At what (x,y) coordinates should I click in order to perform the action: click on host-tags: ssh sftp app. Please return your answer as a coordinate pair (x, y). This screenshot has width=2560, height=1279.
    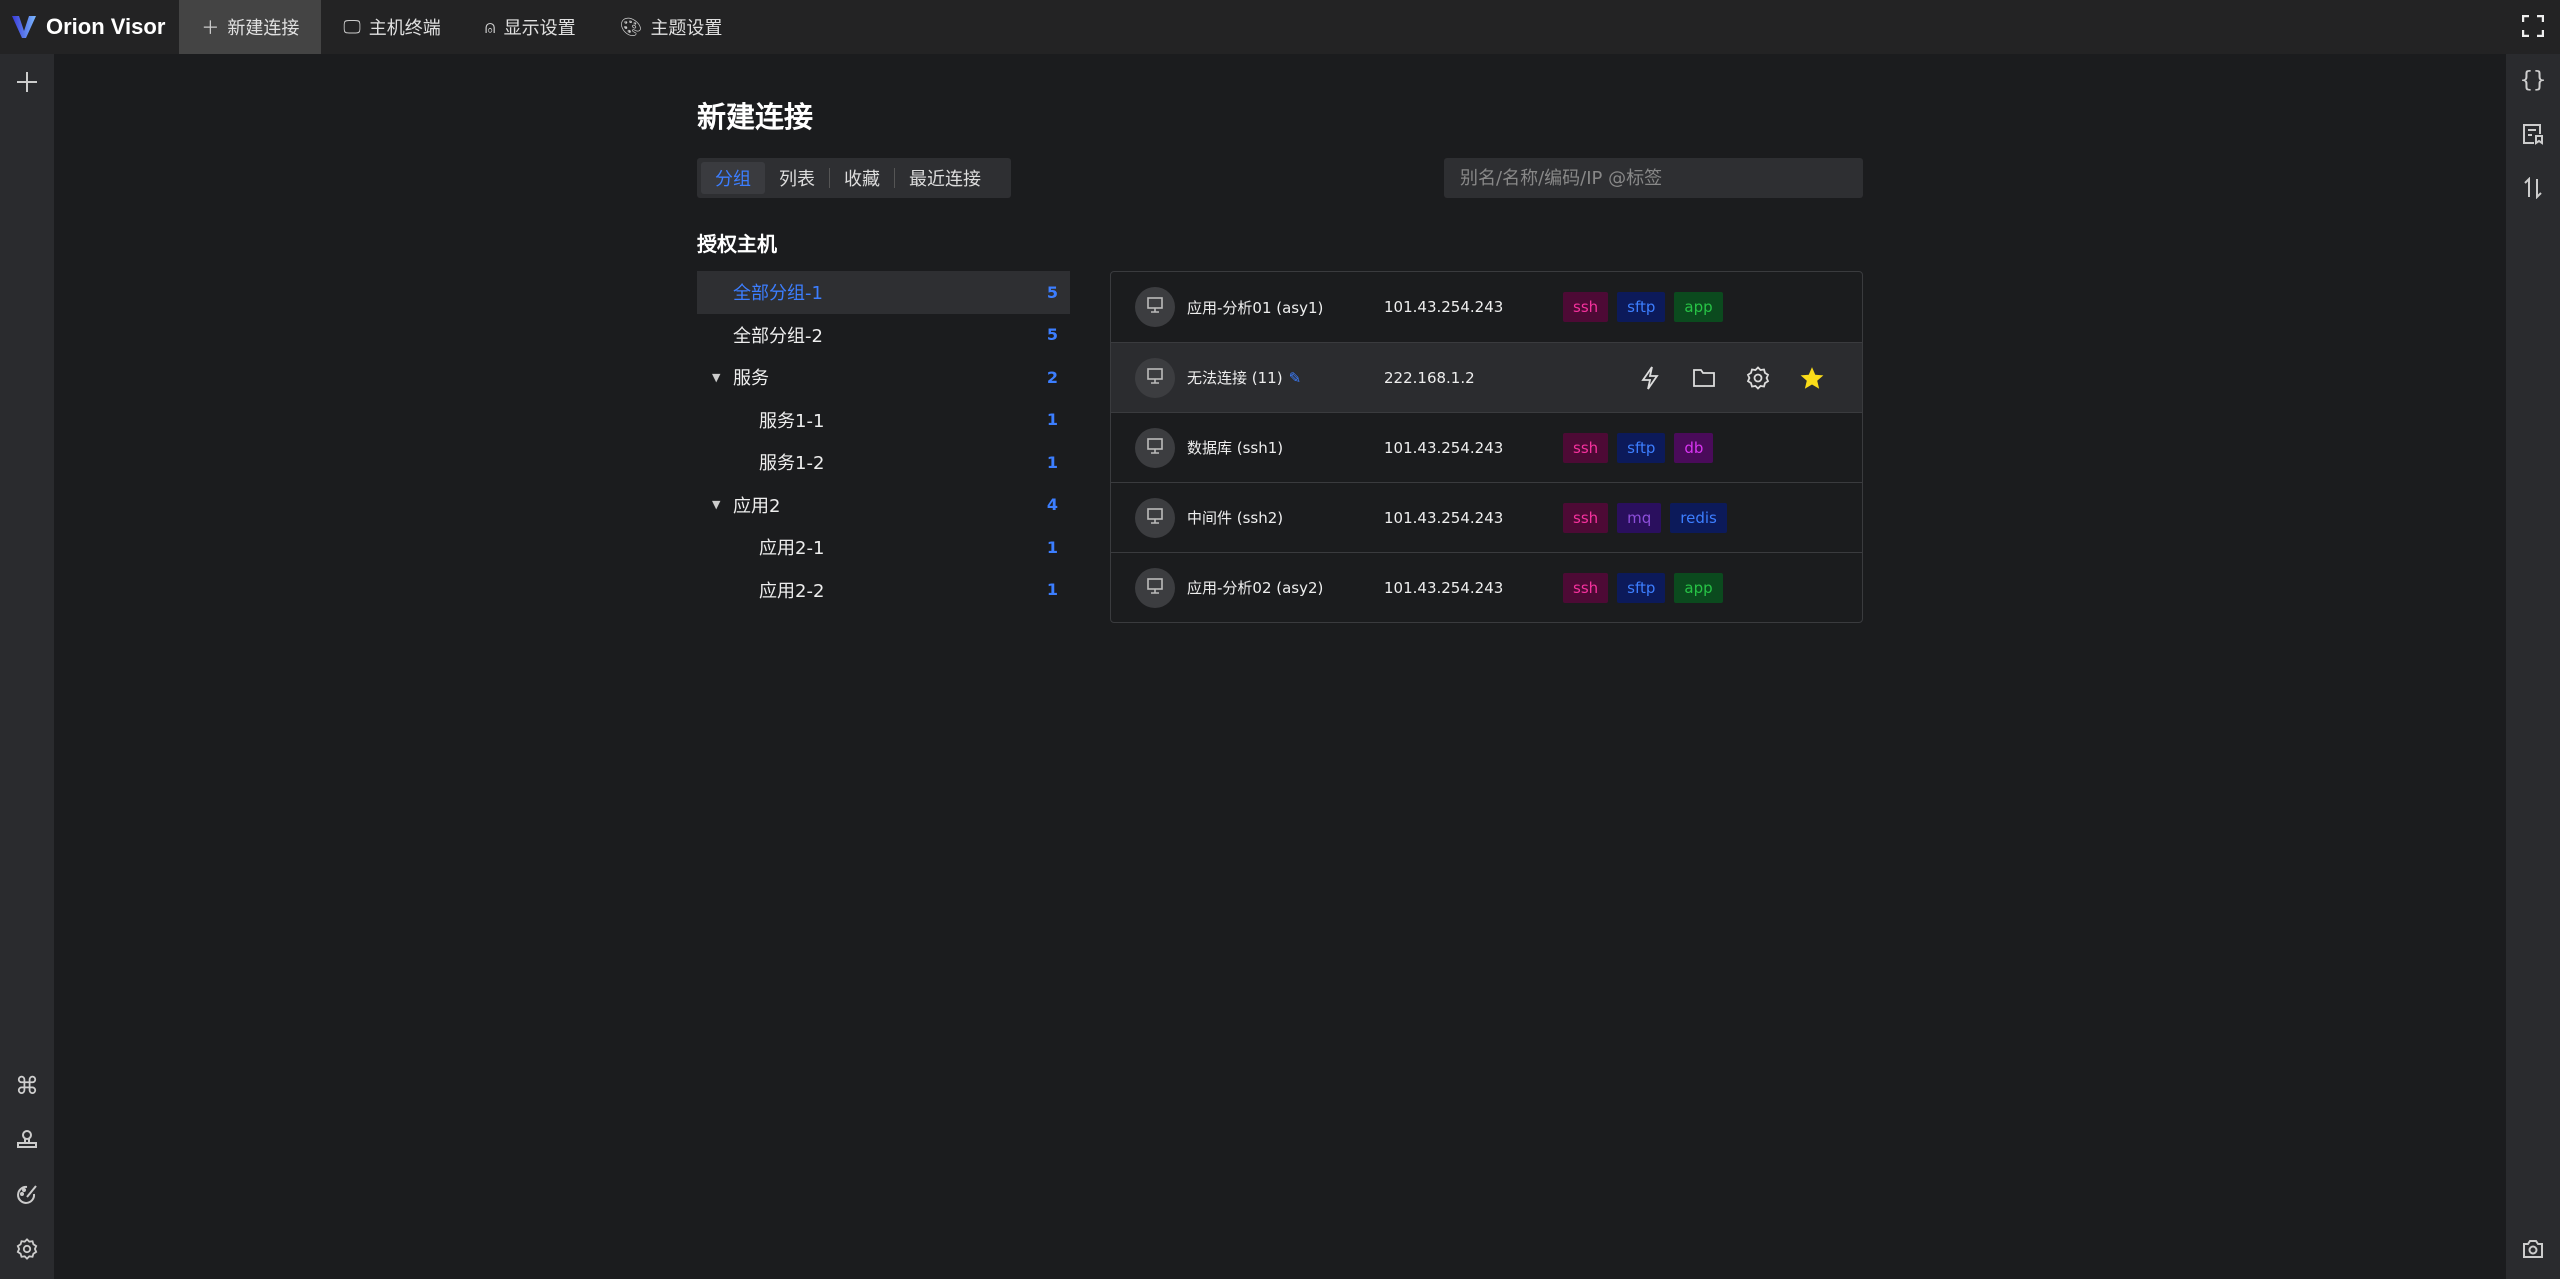
    Looking at the image, I should click on (1643, 587).